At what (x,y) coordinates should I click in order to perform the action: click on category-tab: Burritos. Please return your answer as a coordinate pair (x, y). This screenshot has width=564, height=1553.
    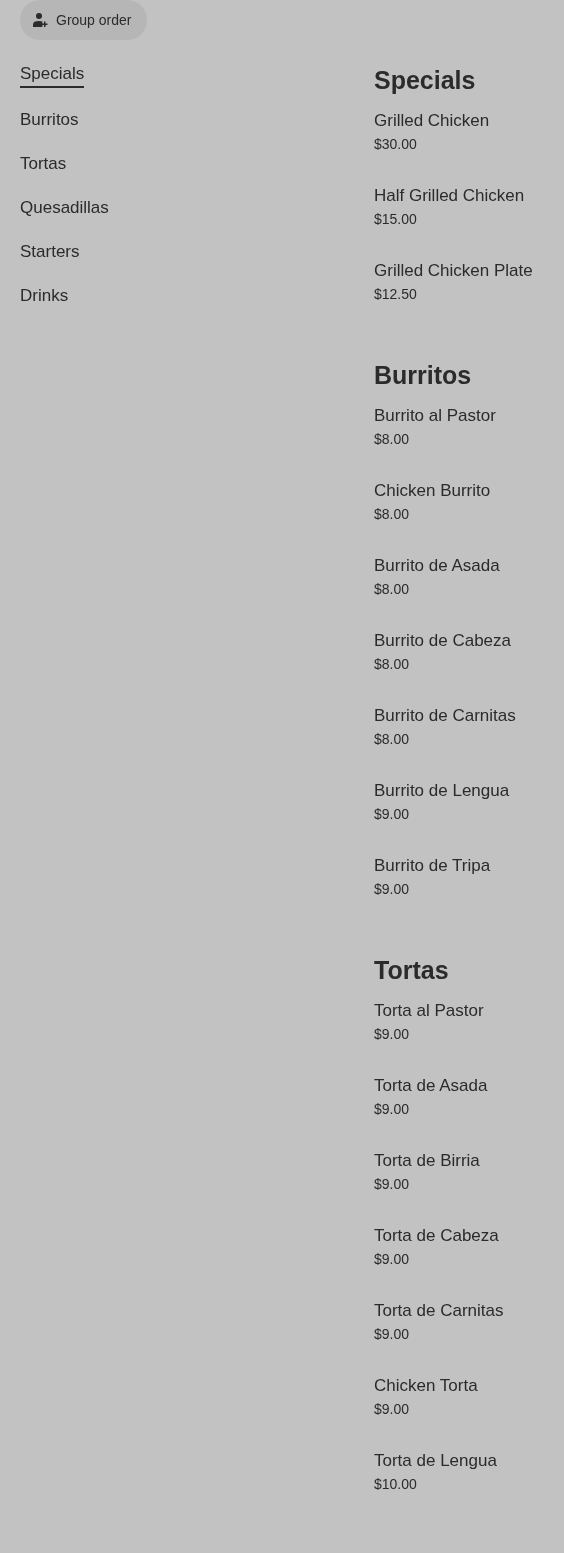
    Looking at the image, I should click on (49, 120).